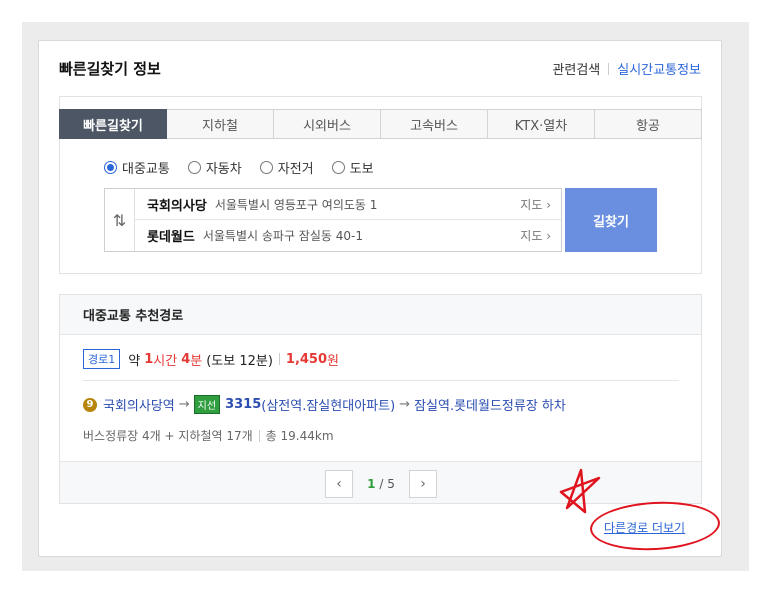 The height and width of the screenshot is (599, 770). I want to click on results-heading: 대중교통 추천경로, so click(380, 315).